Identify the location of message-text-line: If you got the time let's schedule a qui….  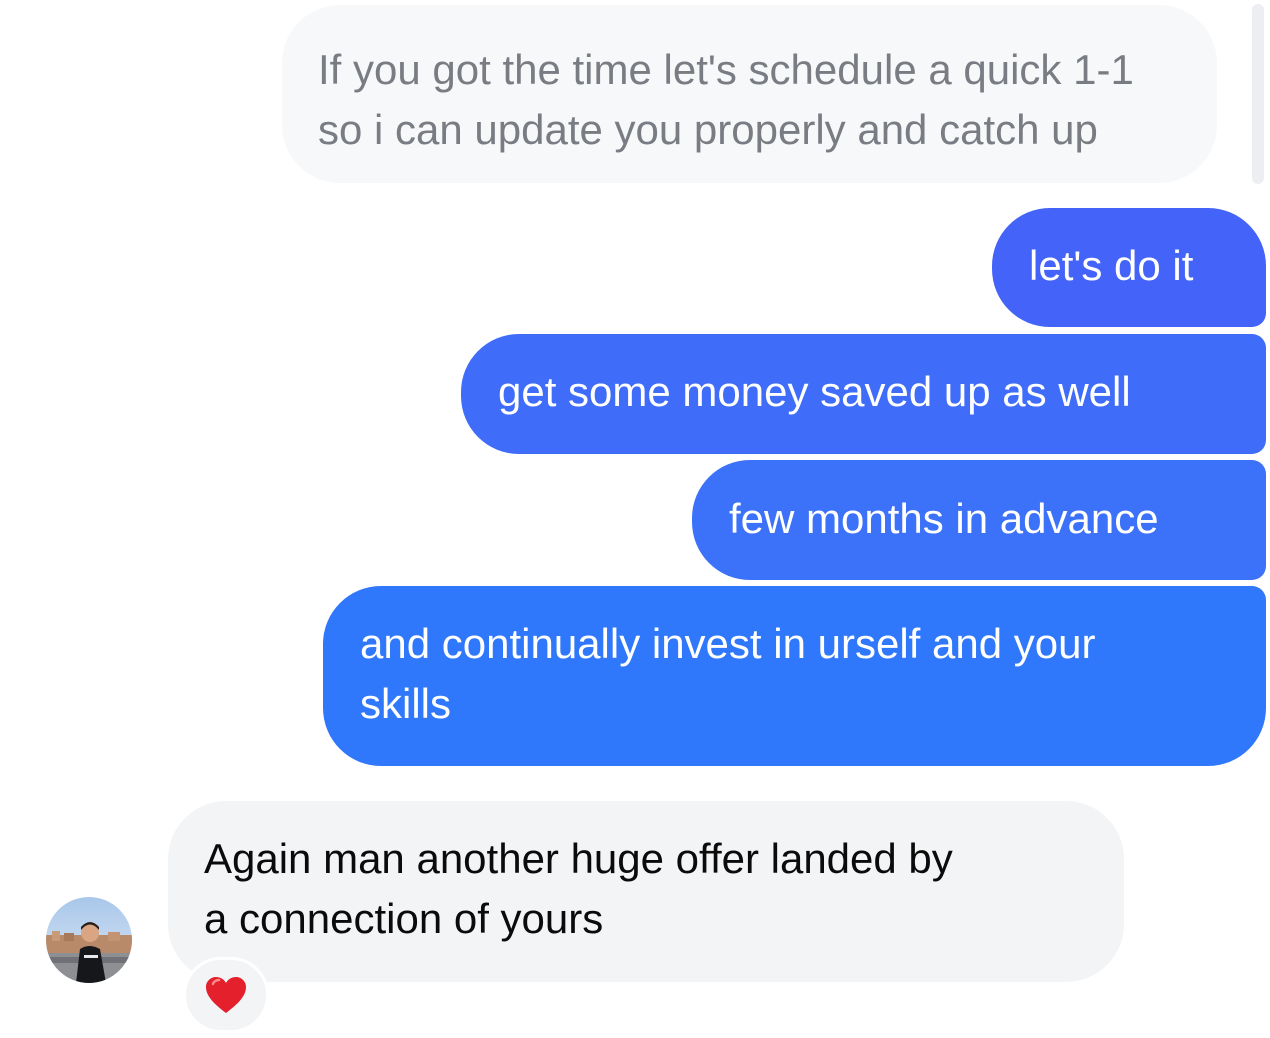
(726, 69).